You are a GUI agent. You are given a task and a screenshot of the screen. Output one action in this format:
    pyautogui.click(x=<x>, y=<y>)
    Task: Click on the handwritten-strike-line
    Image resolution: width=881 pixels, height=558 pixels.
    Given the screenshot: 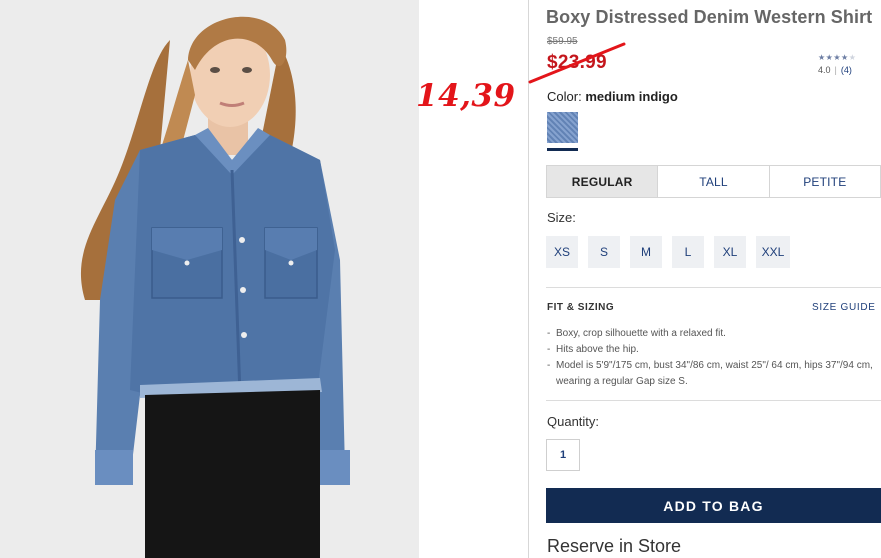 What is the action you would take?
    pyautogui.click(x=577, y=63)
    